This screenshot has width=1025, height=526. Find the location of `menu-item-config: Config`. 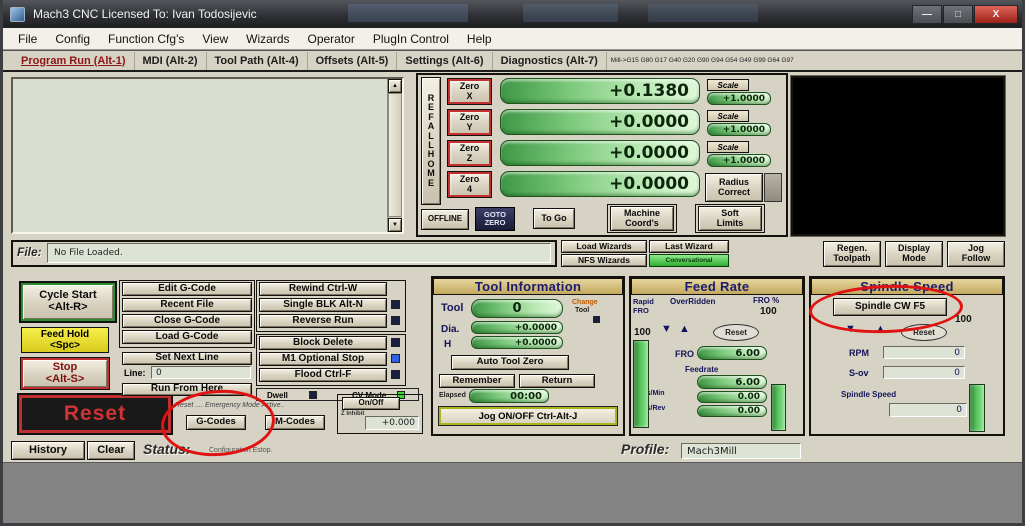

menu-item-config: Config is located at coordinates (72, 39).